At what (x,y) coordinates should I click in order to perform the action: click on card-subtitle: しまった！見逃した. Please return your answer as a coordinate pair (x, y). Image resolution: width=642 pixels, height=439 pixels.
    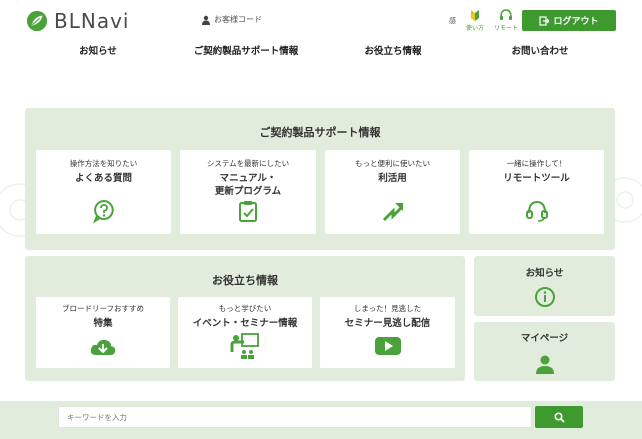
    Looking at the image, I should click on (387, 308).